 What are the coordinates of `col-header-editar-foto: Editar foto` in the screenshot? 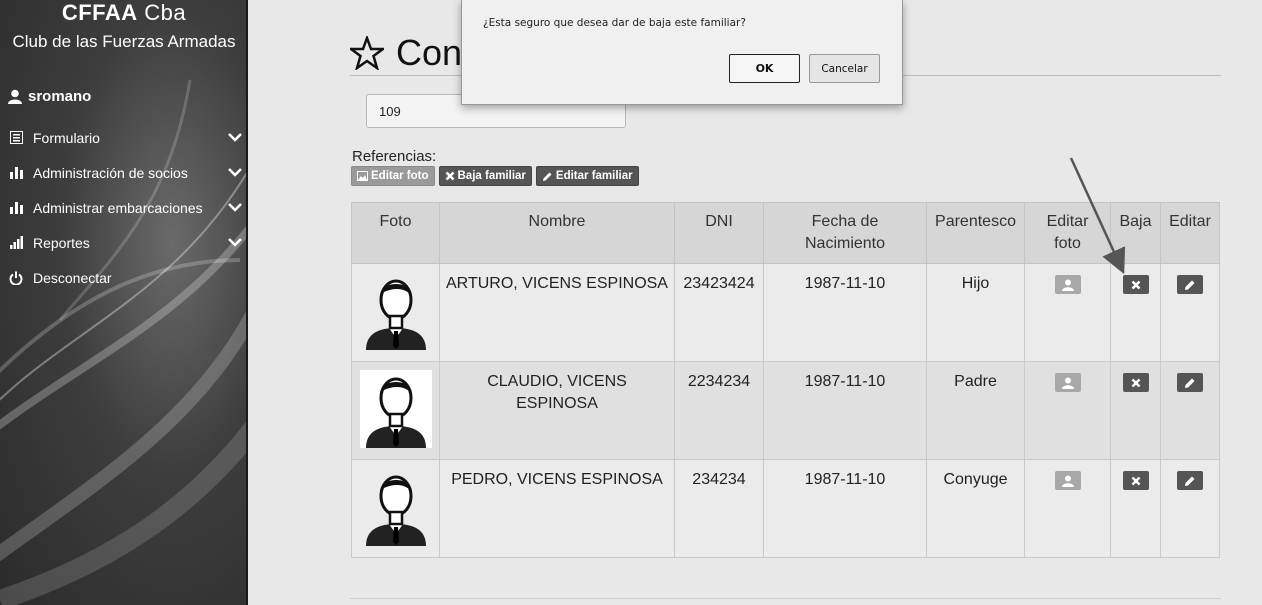 It's located at (1067, 233).